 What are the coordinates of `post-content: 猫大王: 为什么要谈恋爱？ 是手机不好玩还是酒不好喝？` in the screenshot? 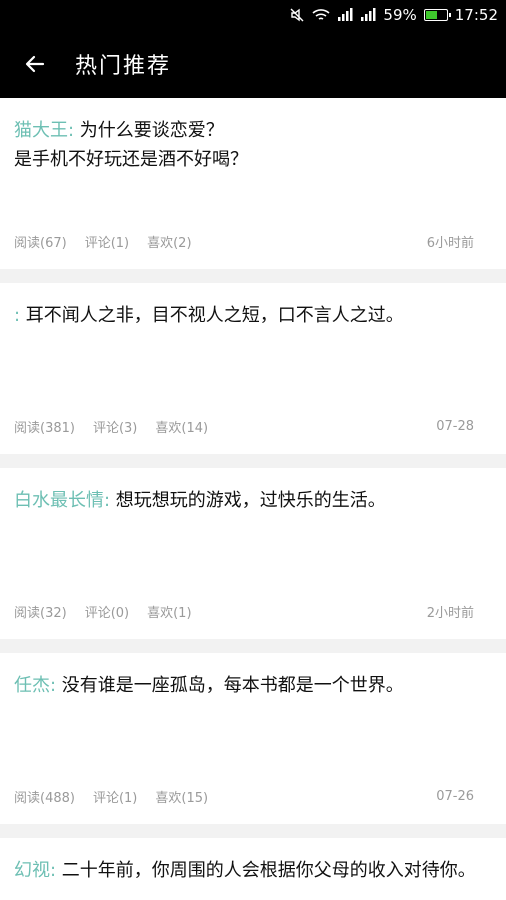 It's located at (253, 145).